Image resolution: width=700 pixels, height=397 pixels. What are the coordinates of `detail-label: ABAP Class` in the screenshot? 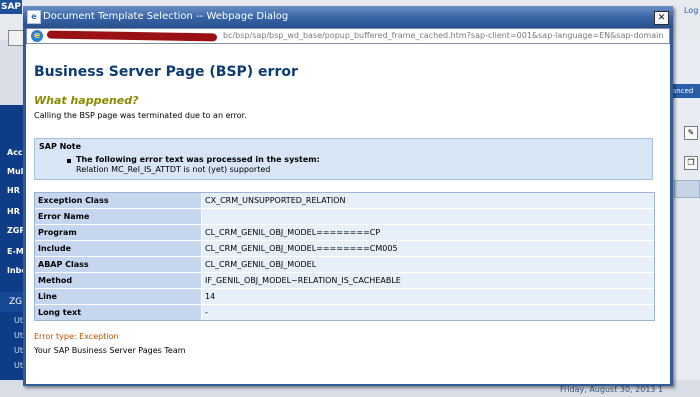 It's located at (118, 264).